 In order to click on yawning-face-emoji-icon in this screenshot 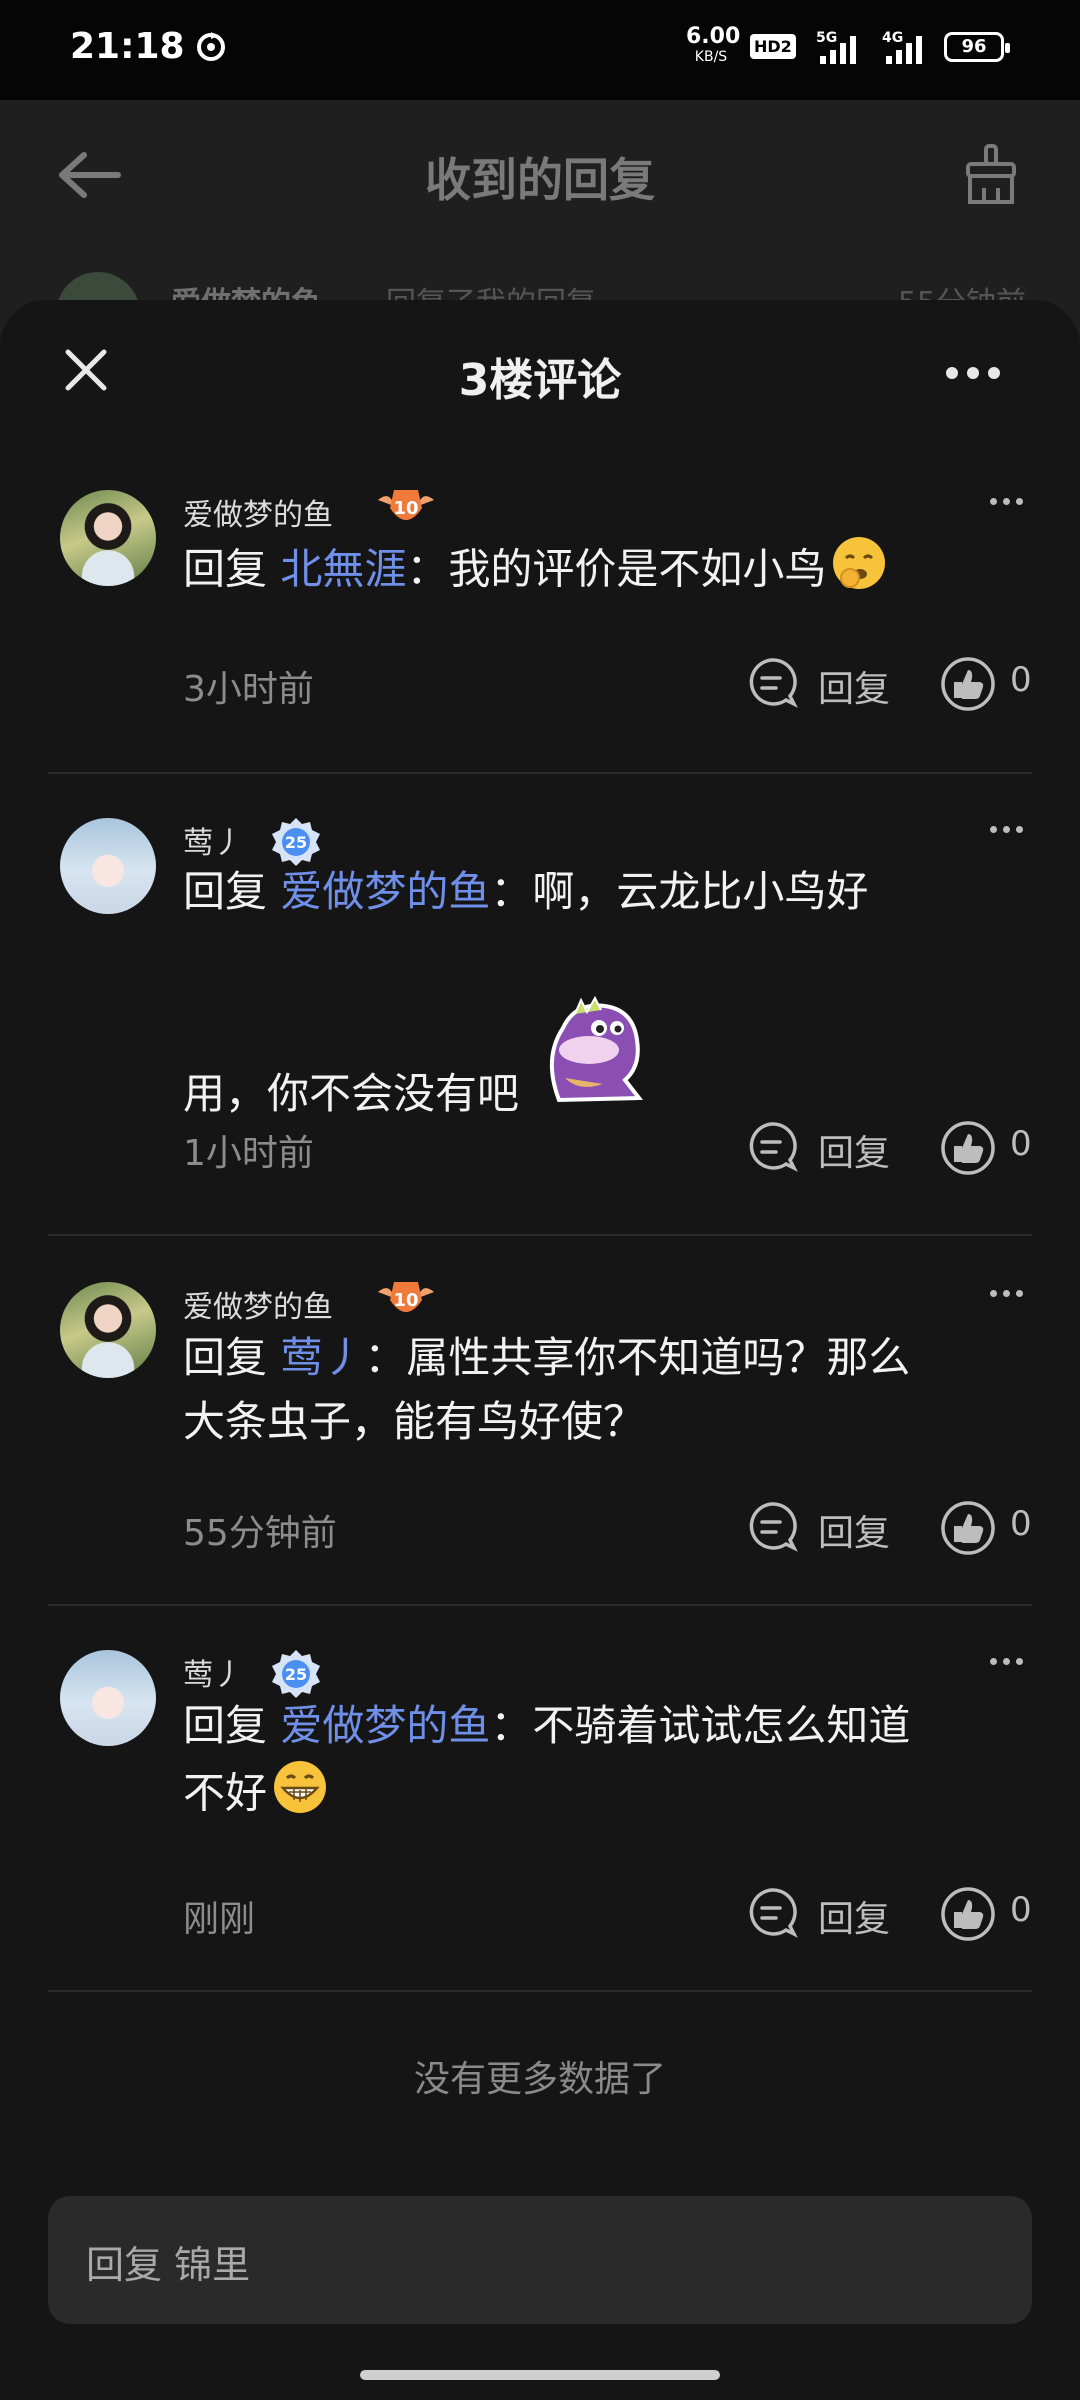, I will do `click(859, 572)`.